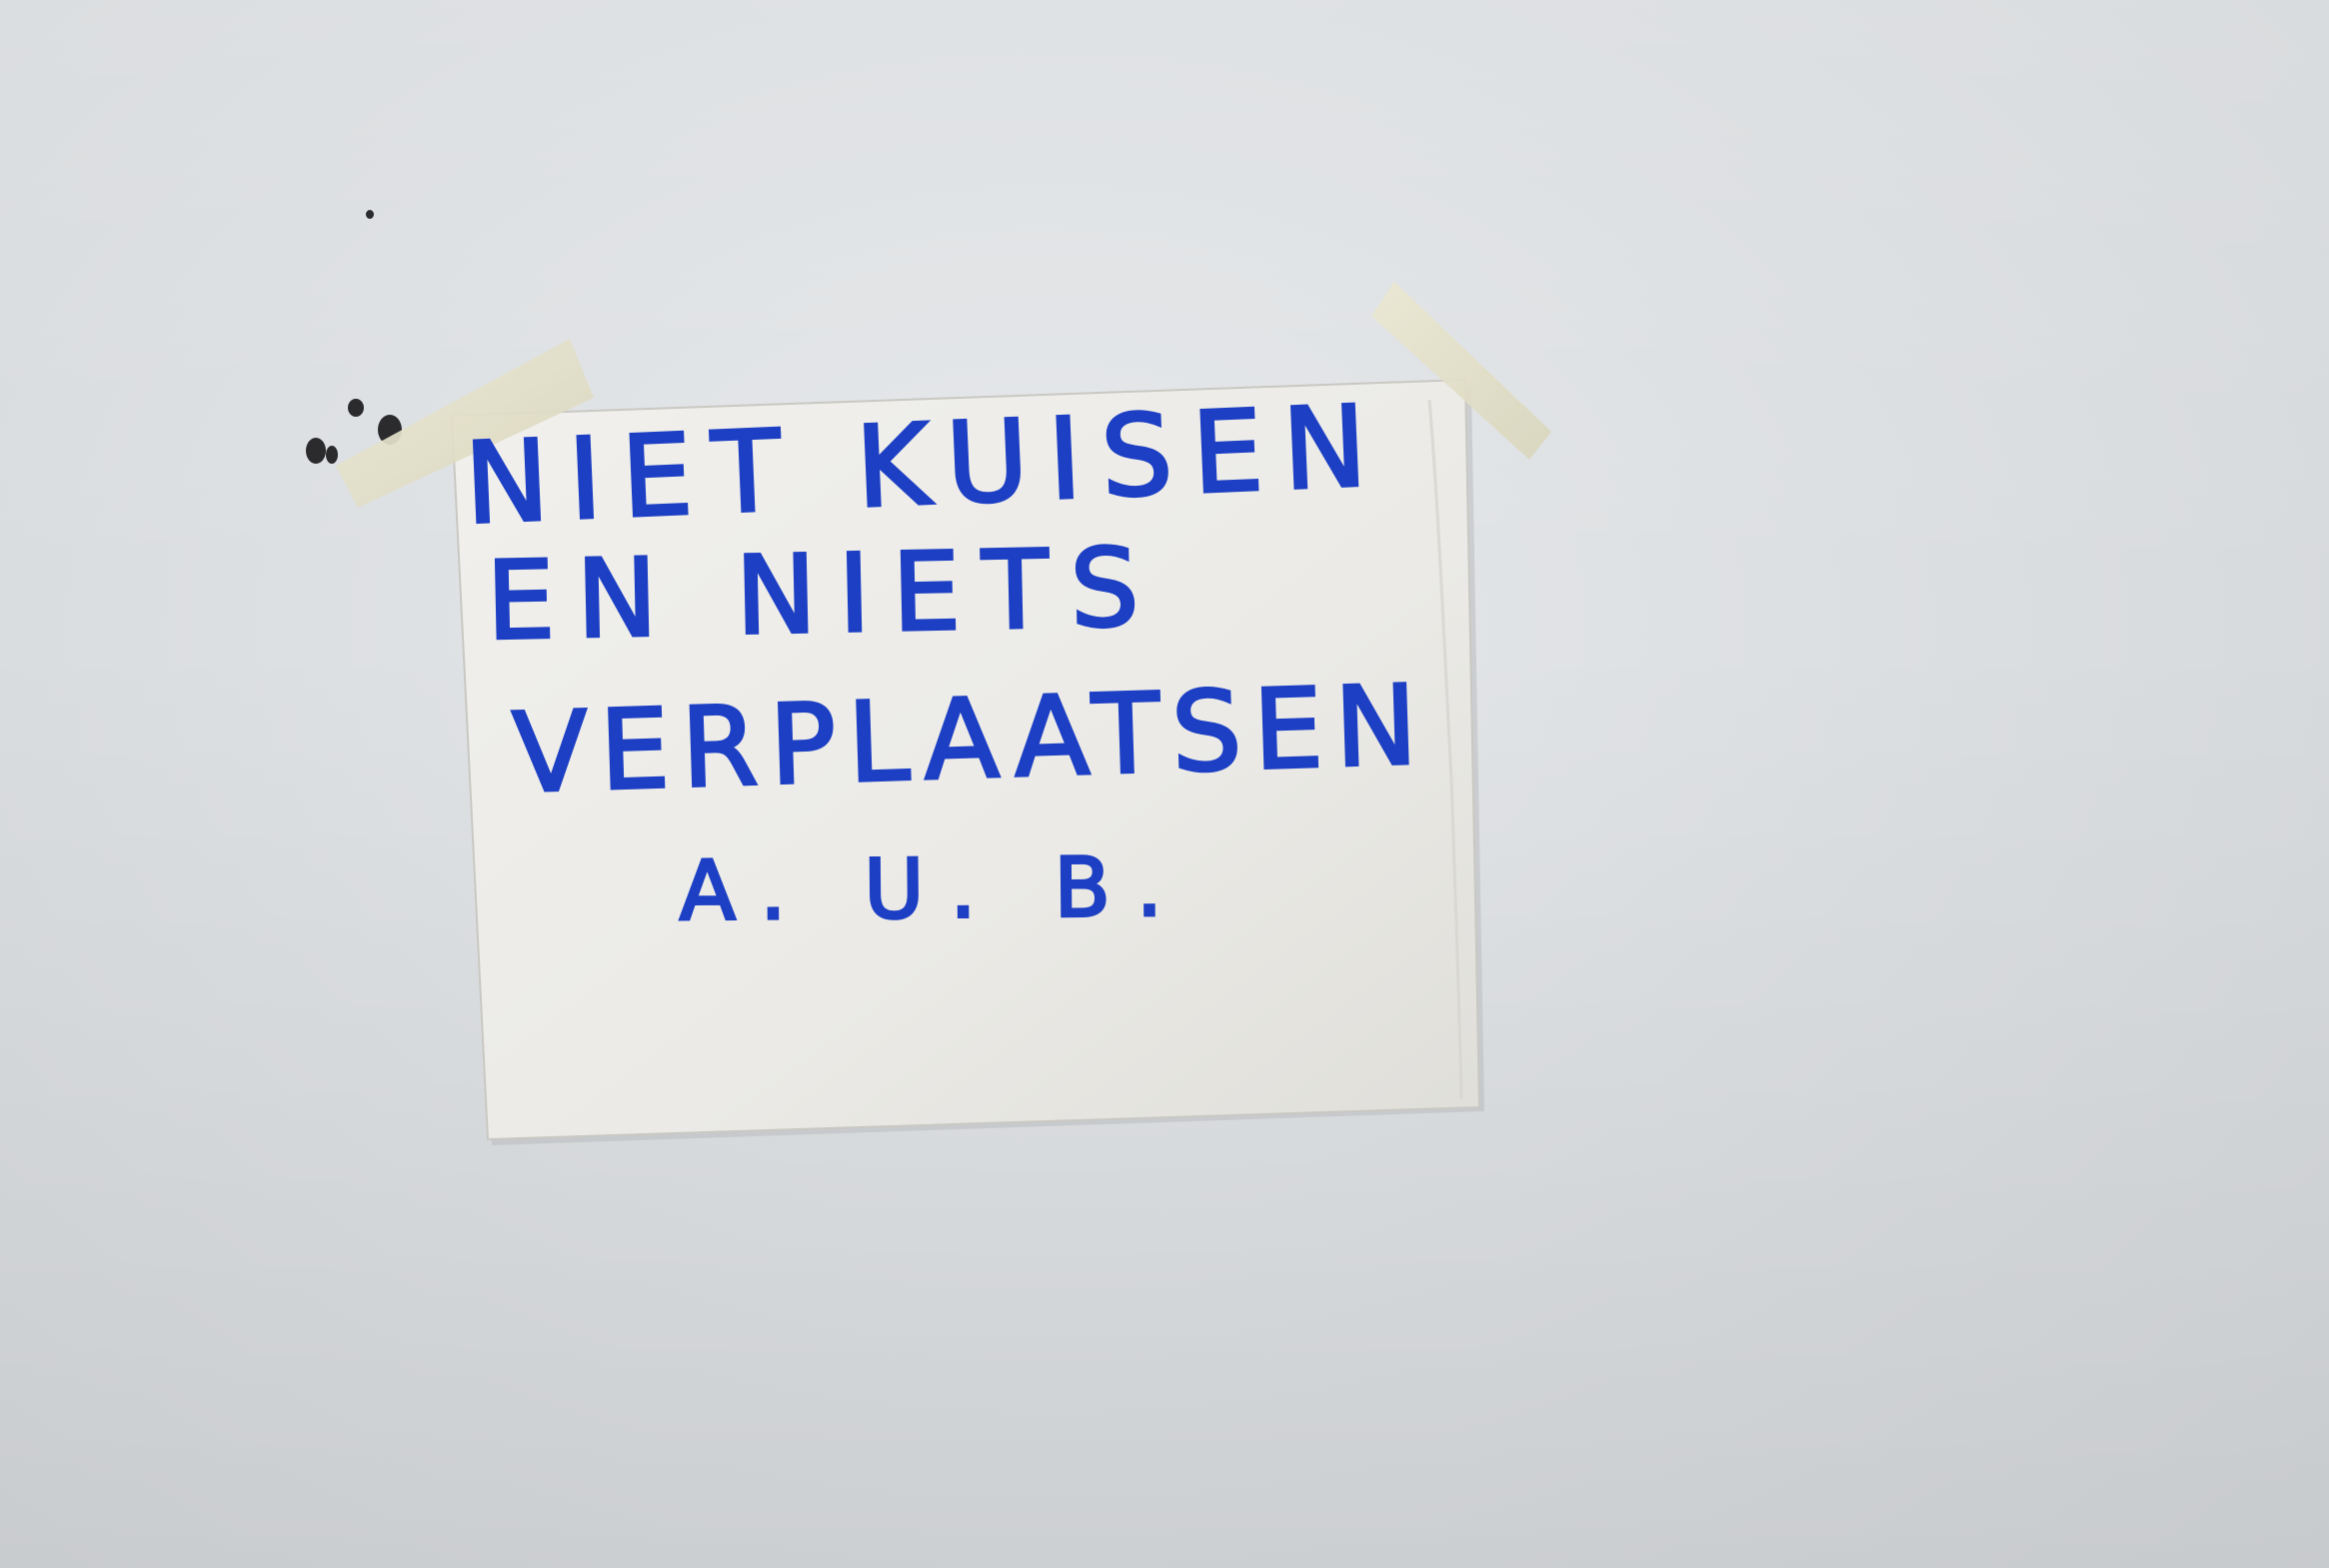  I want to click on sign-line-4: A. U. B., so click(934, 889).